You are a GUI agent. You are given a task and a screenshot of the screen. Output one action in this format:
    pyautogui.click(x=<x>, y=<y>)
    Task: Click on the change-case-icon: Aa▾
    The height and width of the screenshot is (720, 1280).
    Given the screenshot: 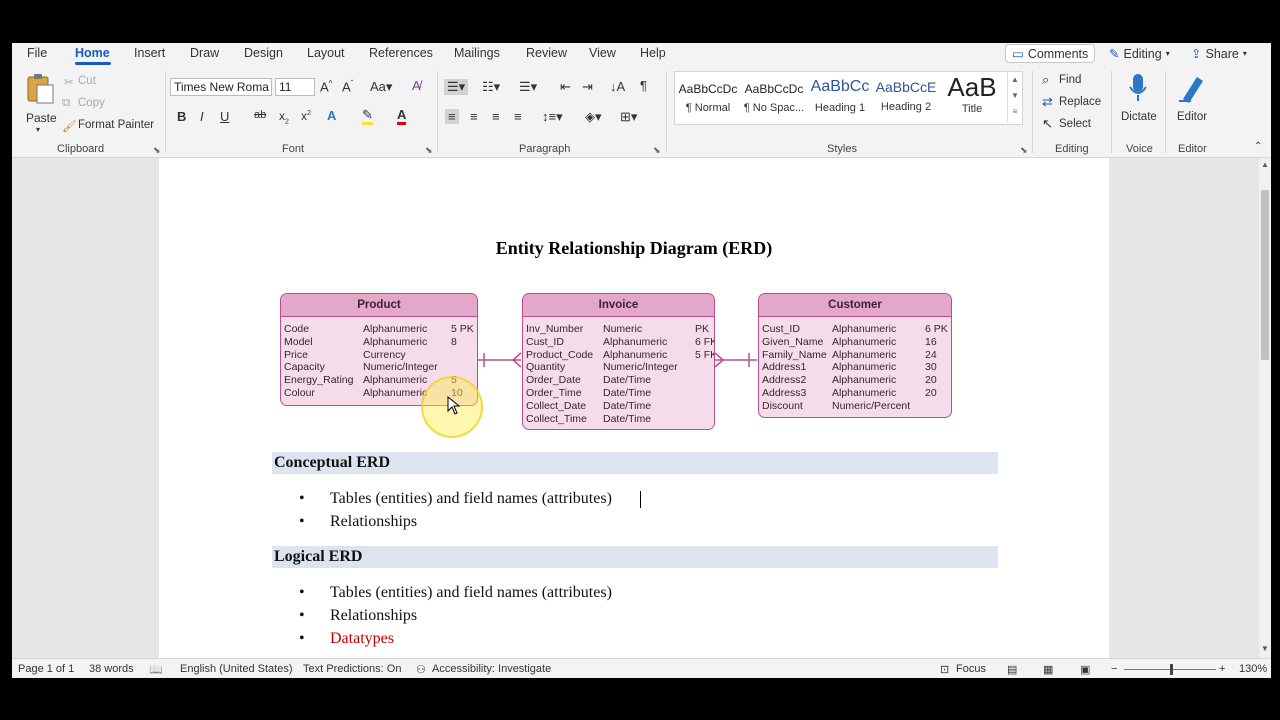 What is the action you would take?
    pyautogui.click(x=381, y=87)
    